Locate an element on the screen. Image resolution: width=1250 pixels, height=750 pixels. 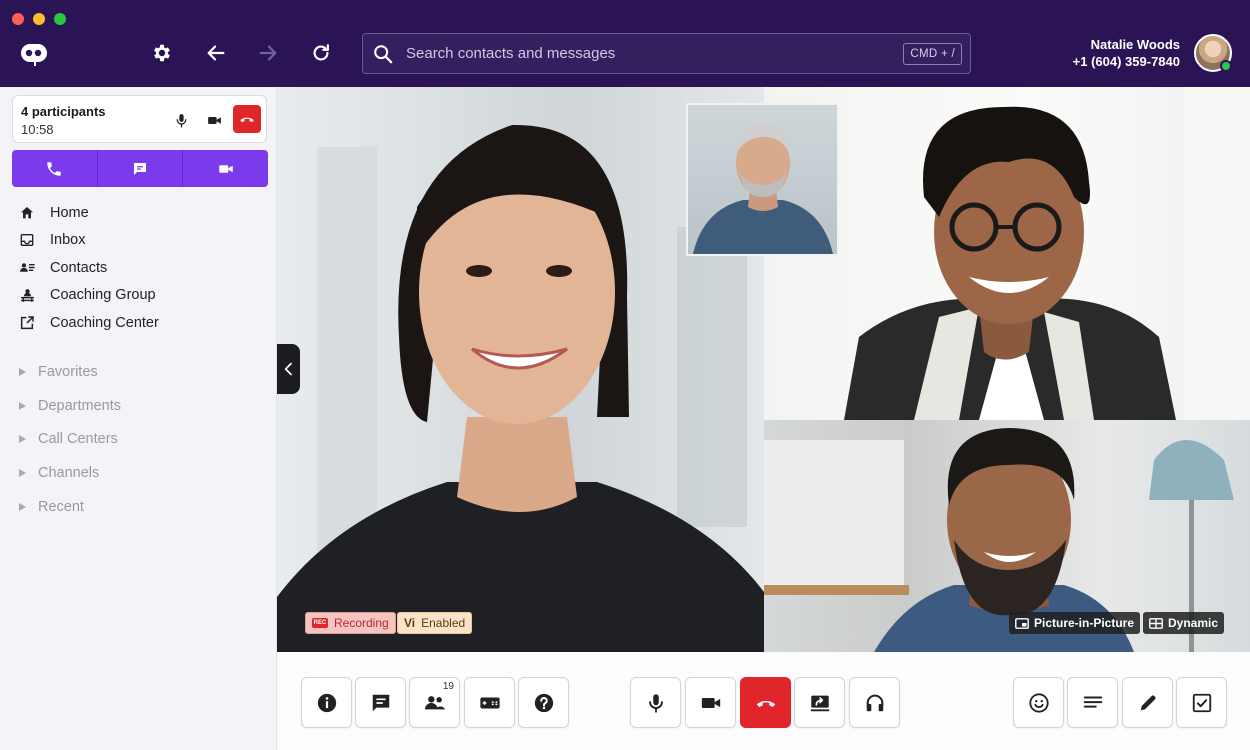
quick-action-bar is located at coordinates (140, 168).